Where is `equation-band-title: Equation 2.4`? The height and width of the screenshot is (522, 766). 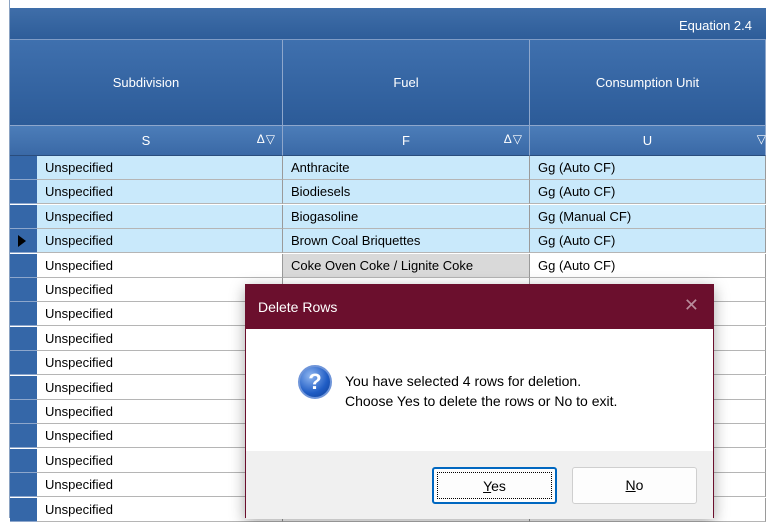 equation-band-title: Equation 2.4 is located at coordinates (716, 25).